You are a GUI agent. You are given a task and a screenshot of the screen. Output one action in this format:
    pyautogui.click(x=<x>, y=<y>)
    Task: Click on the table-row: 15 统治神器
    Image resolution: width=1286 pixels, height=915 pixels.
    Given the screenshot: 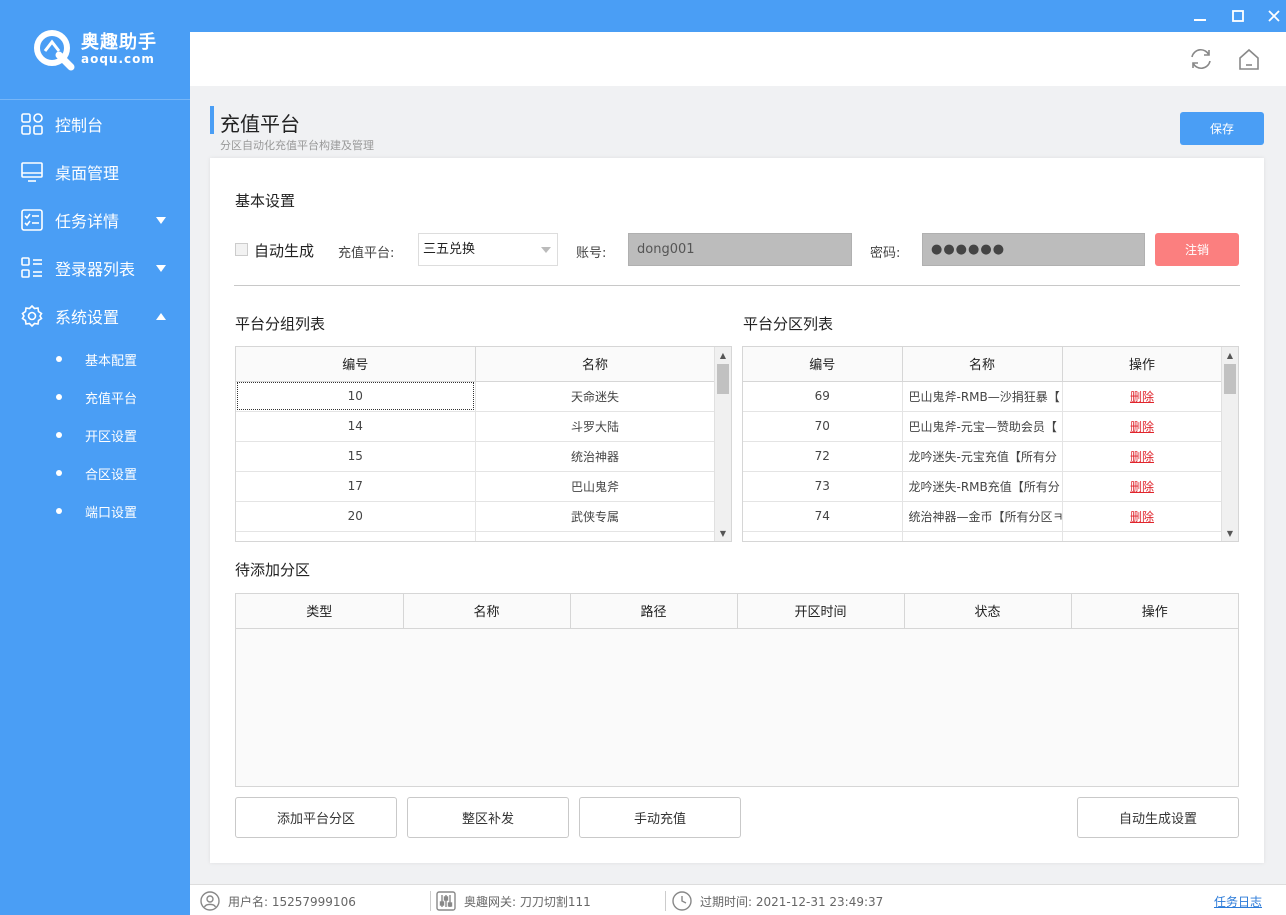 What is the action you would take?
    pyautogui.click(x=476, y=456)
    